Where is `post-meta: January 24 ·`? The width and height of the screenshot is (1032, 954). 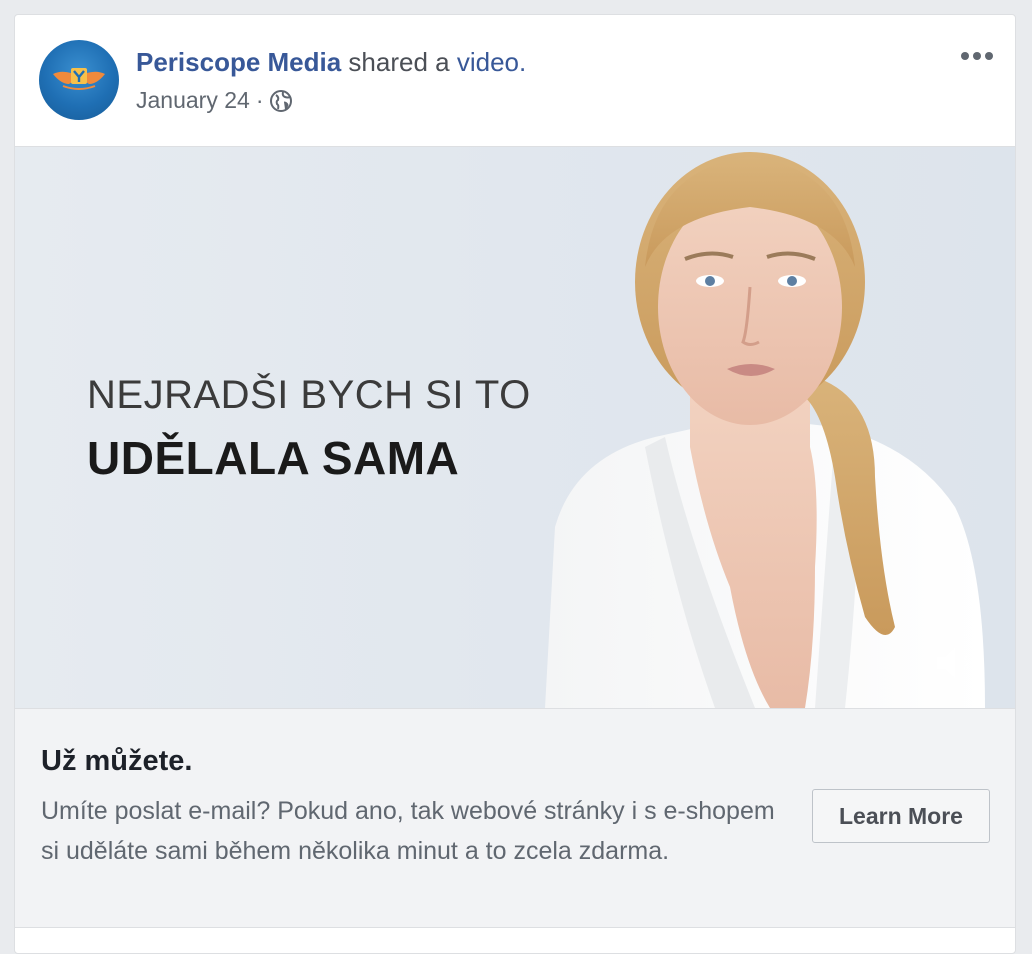
post-meta: January 24 · is located at coordinates (214, 100).